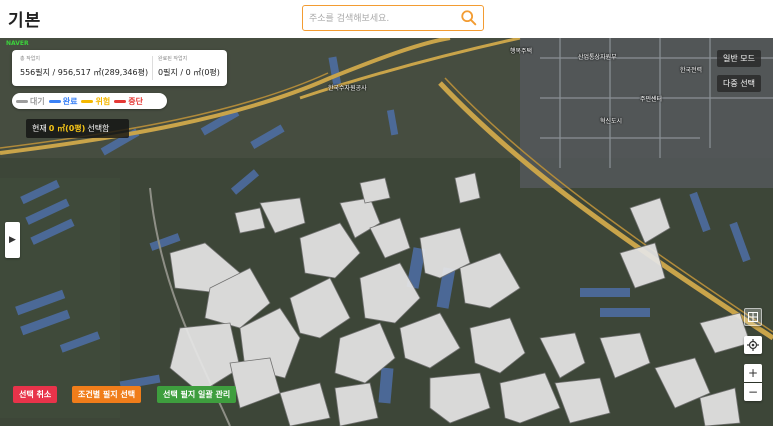  I want to click on legend-item-stopped: 중단, so click(128, 101).